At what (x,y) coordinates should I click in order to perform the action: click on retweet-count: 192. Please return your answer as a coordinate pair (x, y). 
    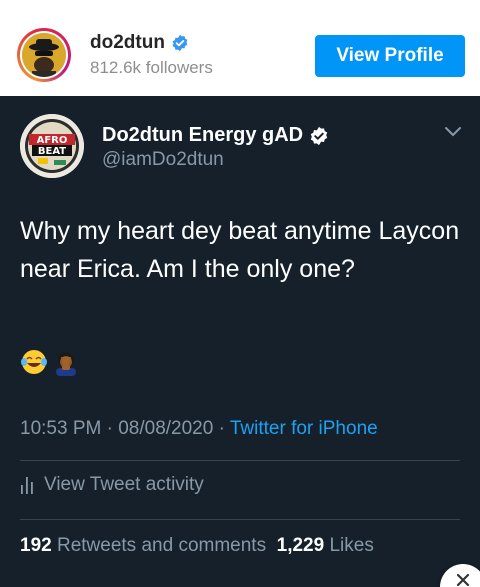
    Looking at the image, I should click on (36, 545).